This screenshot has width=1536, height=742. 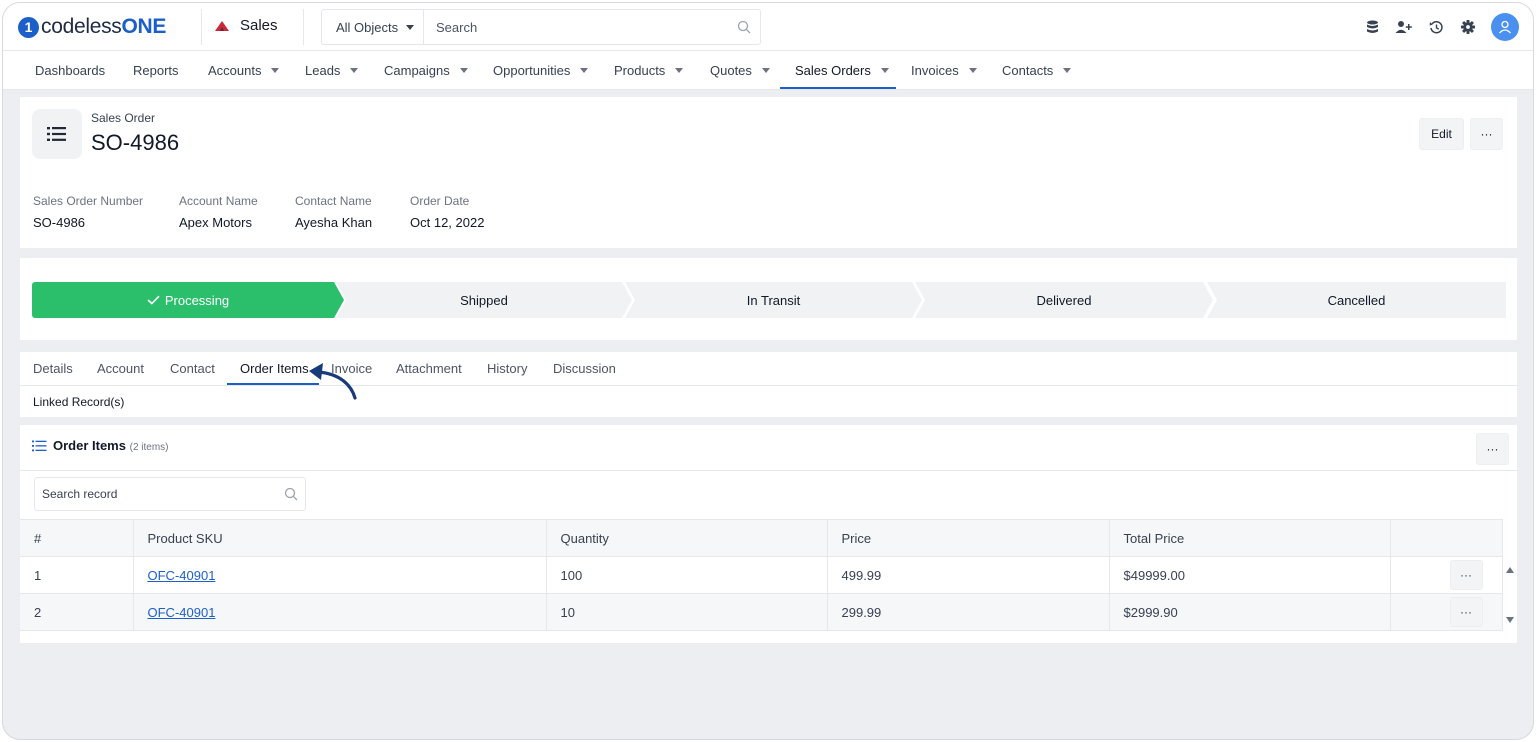 I want to click on cell-price: 299.99, so click(x=968, y=612).